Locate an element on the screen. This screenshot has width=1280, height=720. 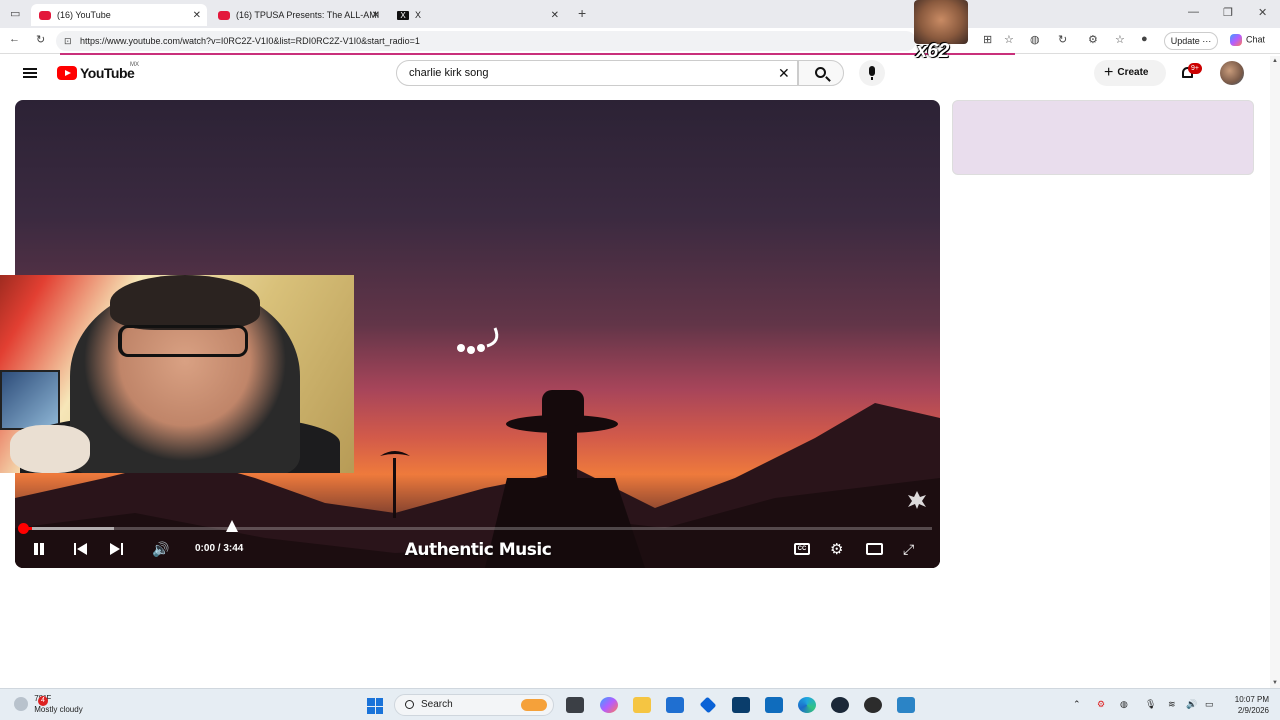
youtube-logo-icon is located at coordinates (67, 73).